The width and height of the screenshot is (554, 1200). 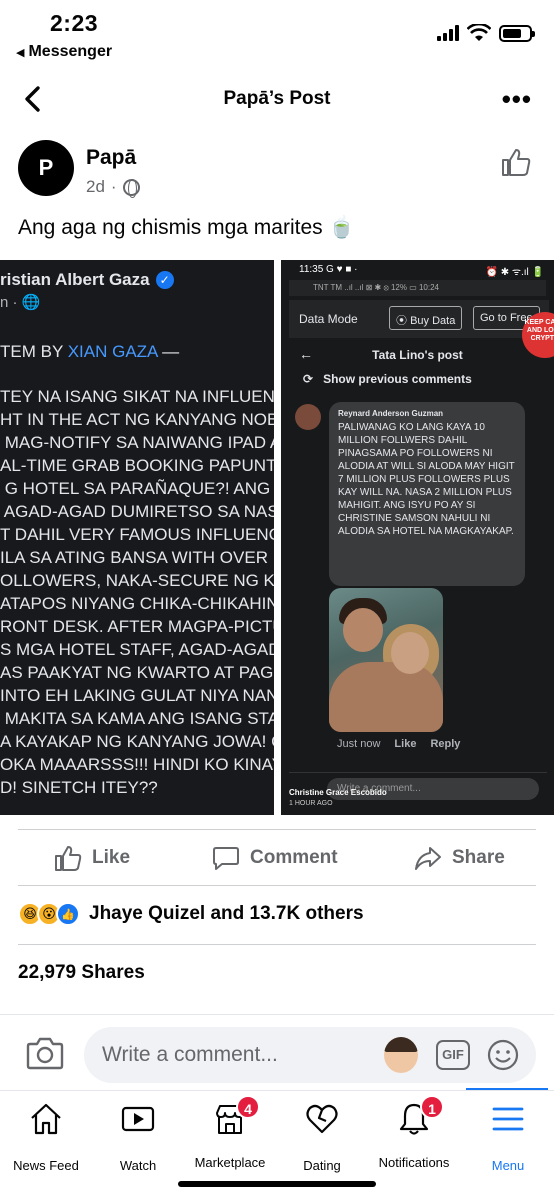 What do you see at coordinates (428, 858) in the screenshot?
I see `share-icon` at bounding box center [428, 858].